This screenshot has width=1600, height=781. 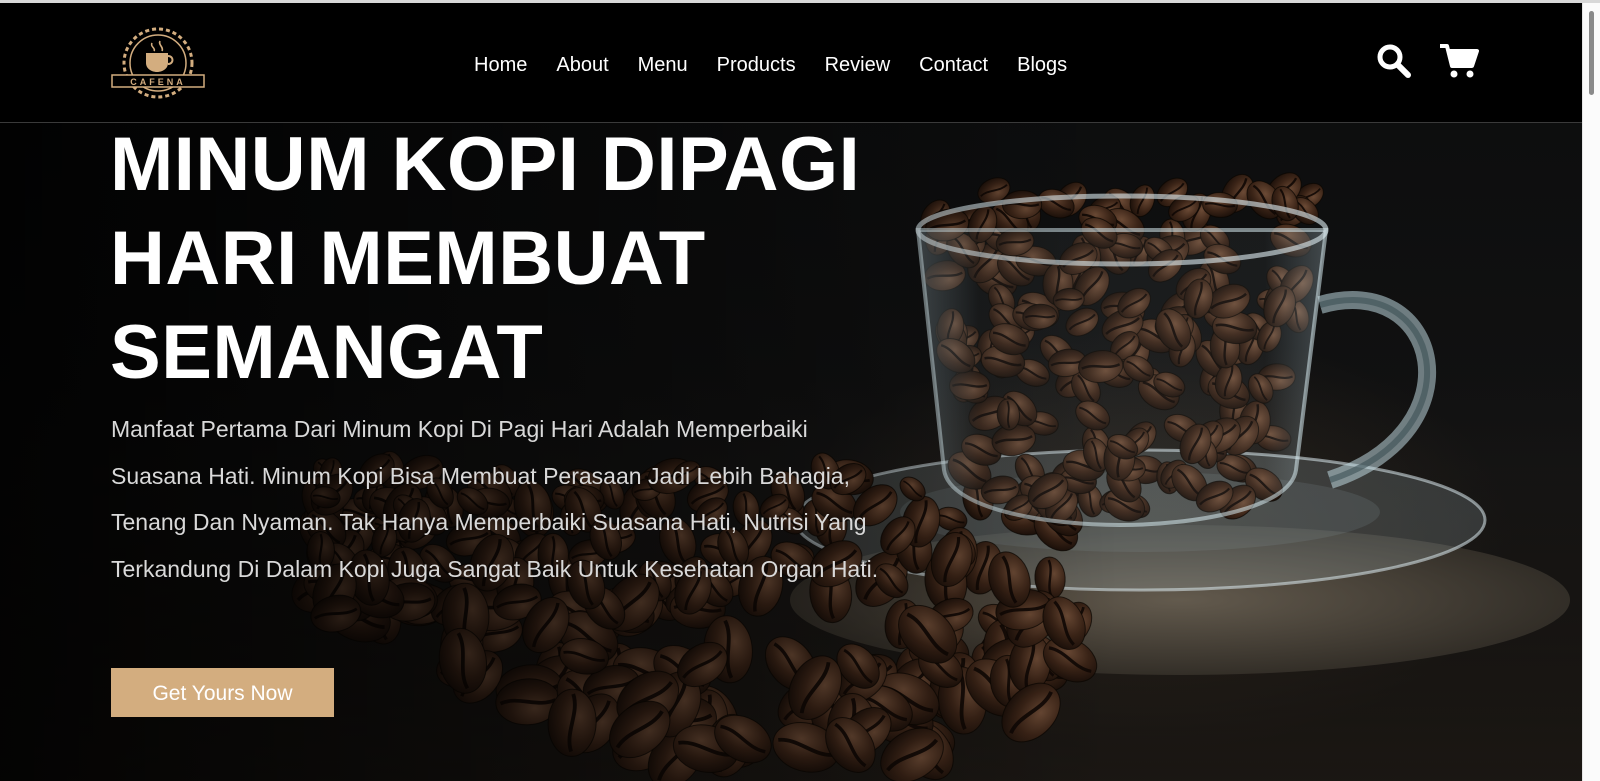 What do you see at coordinates (1042, 65) in the screenshot?
I see `nav-item-blogs: Blogs` at bounding box center [1042, 65].